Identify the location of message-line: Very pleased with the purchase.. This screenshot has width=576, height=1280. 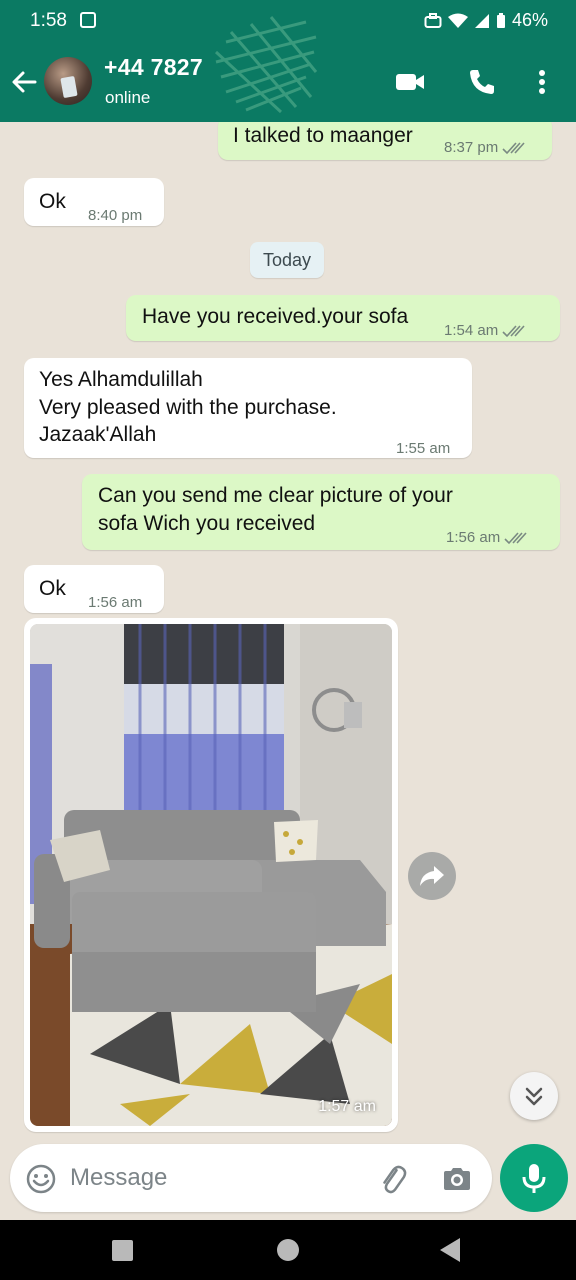
(188, 407).